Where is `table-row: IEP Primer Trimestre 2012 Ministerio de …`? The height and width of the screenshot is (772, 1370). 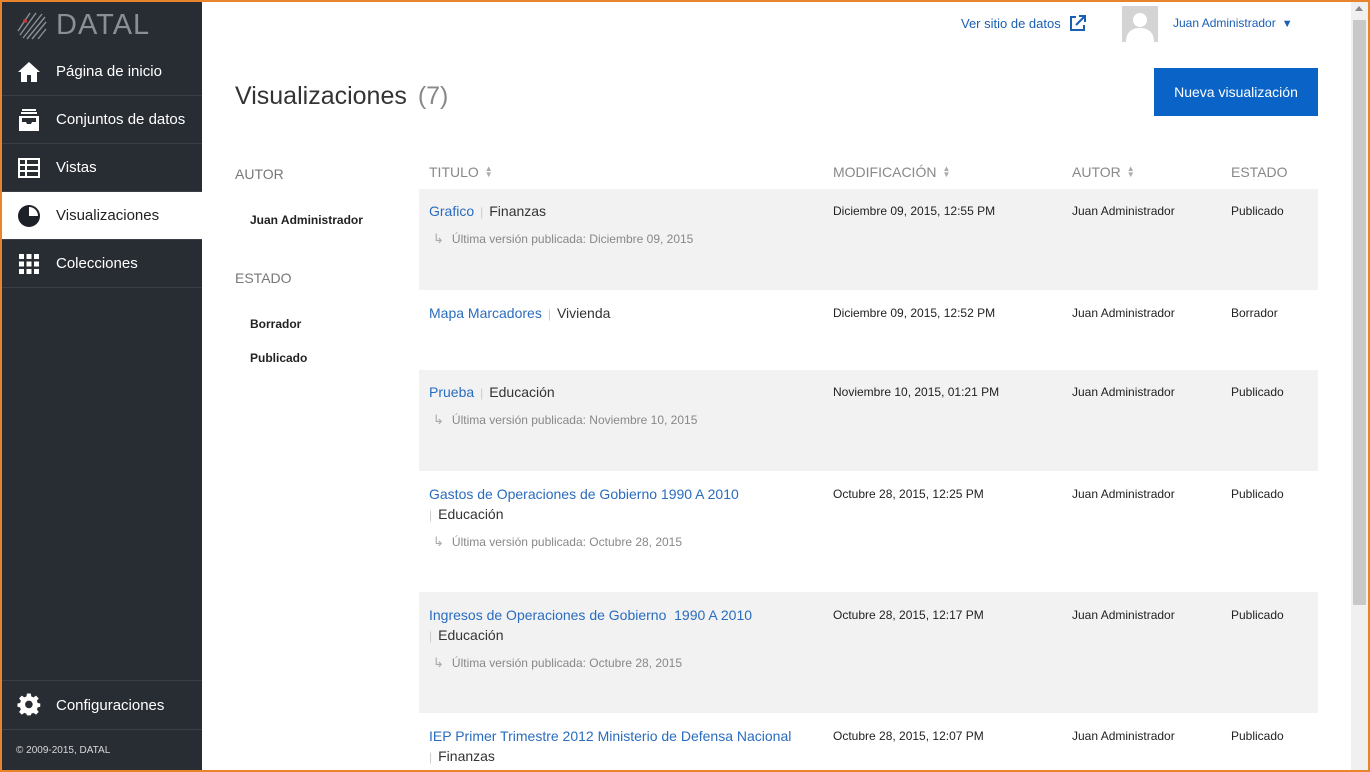 table-row: IEP Primer Trimestre 2012 Ministerio de … is located at coordinates (868, 741).